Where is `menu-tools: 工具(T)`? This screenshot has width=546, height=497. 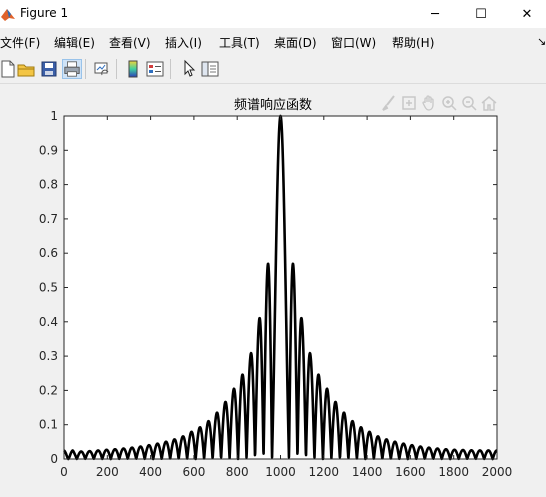 menu-tools: 工具(T) is located at coordinates (239, 42).